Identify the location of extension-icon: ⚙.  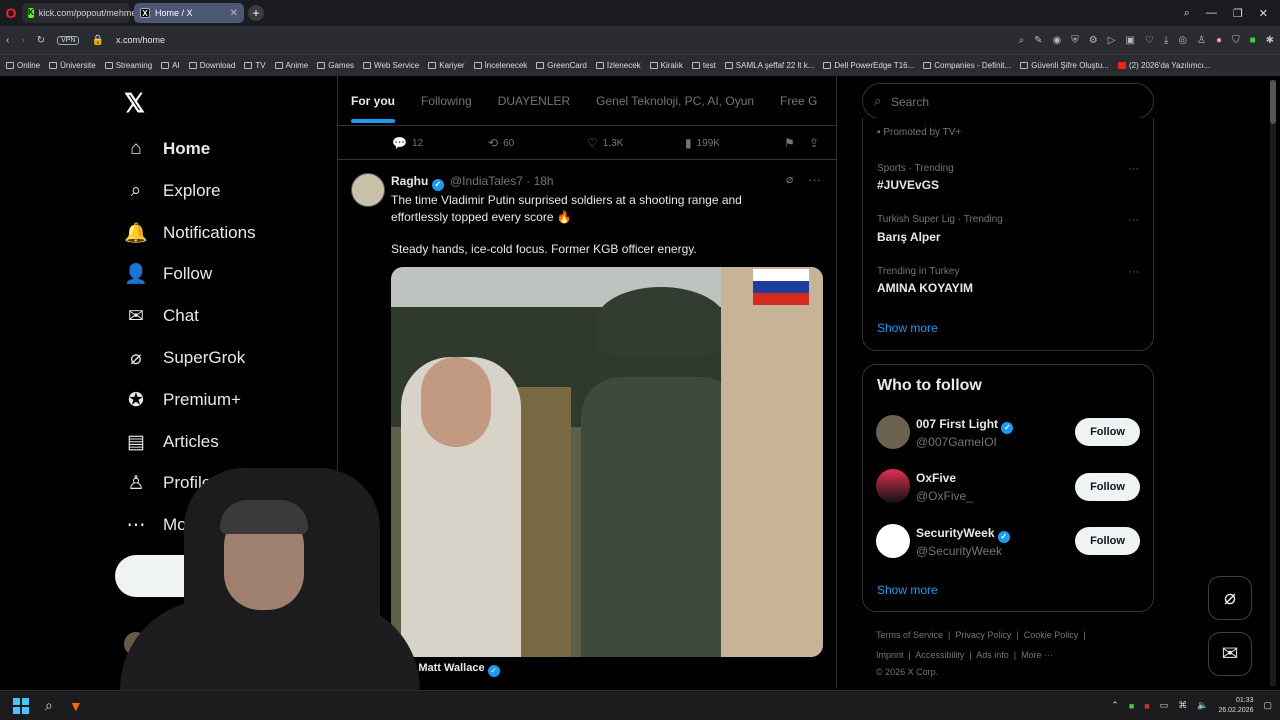
(1093, 40).